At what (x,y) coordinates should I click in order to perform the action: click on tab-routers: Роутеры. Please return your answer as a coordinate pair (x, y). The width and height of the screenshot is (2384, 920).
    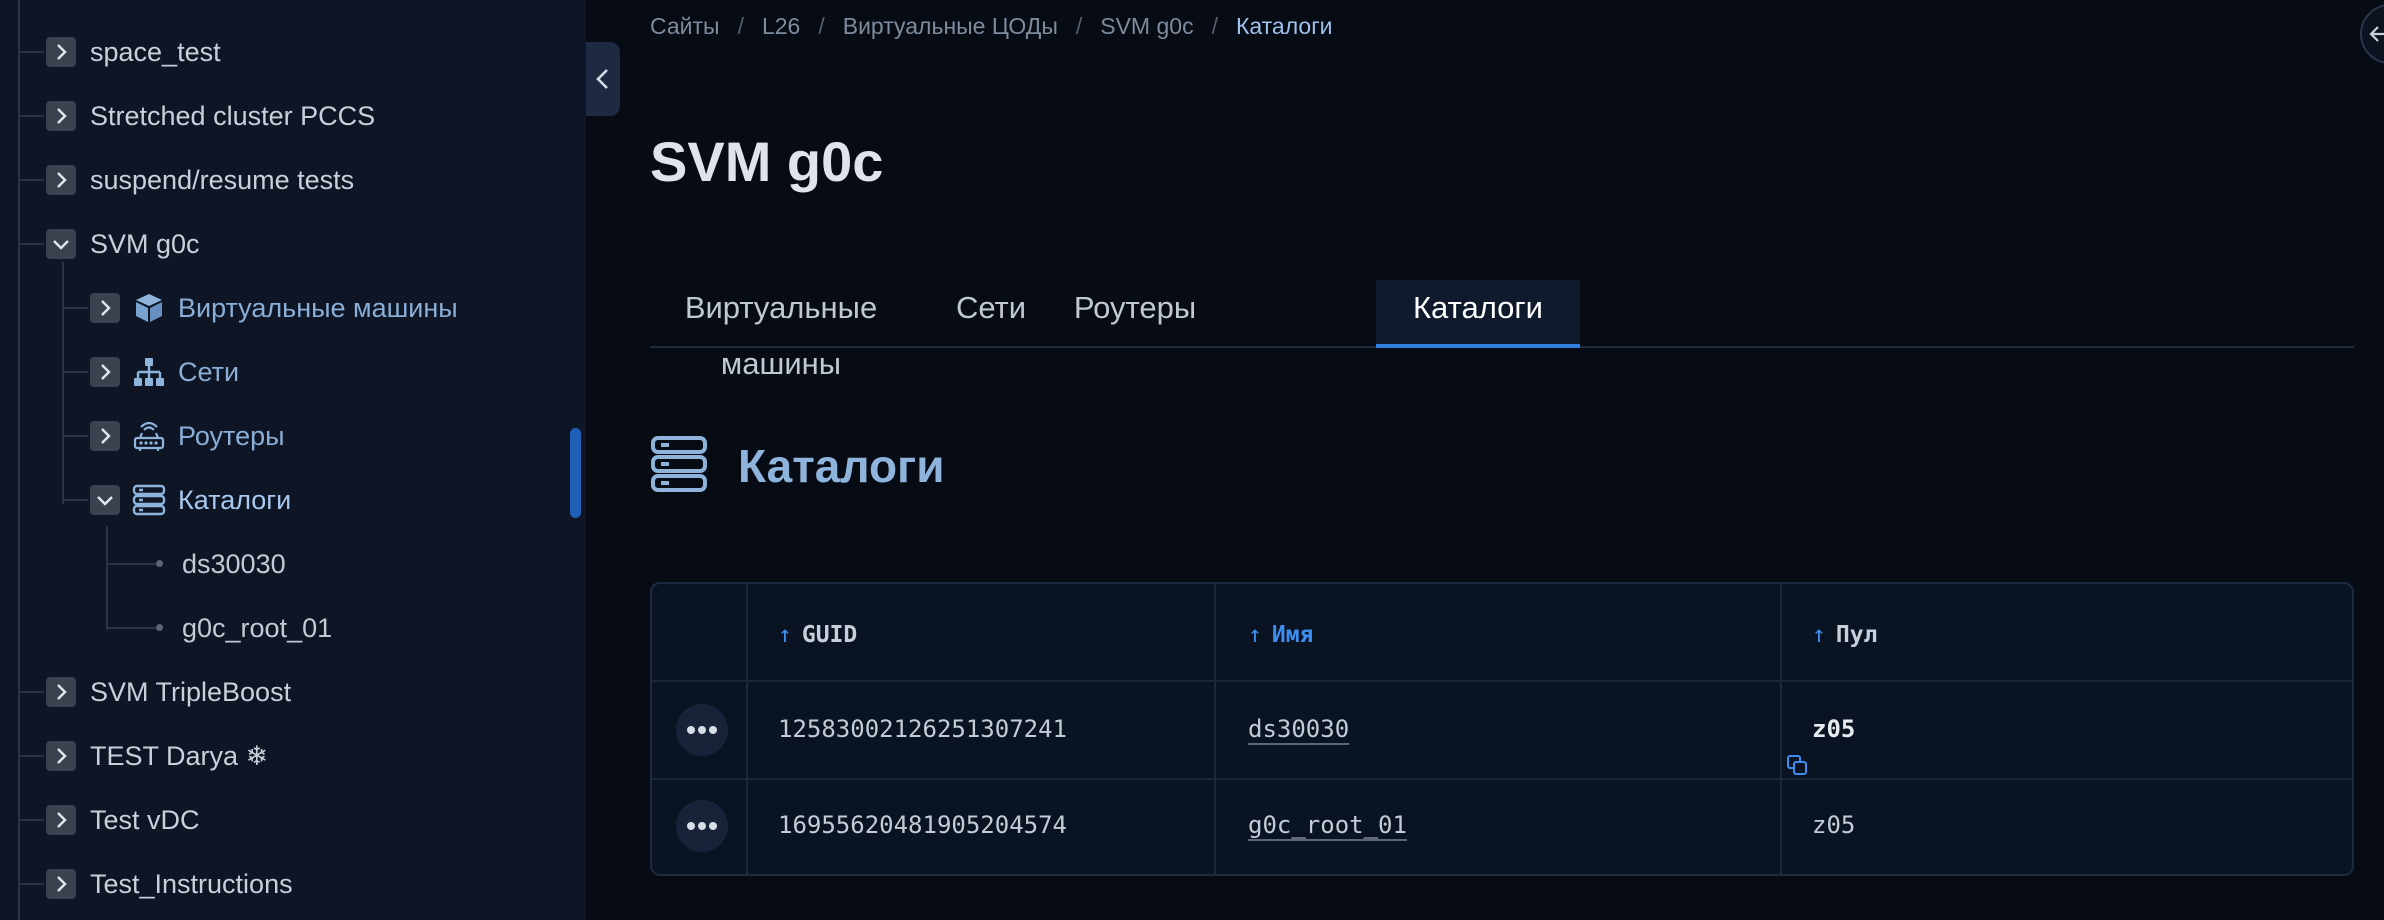
    Looking at the image, I should click on (1135, 314).